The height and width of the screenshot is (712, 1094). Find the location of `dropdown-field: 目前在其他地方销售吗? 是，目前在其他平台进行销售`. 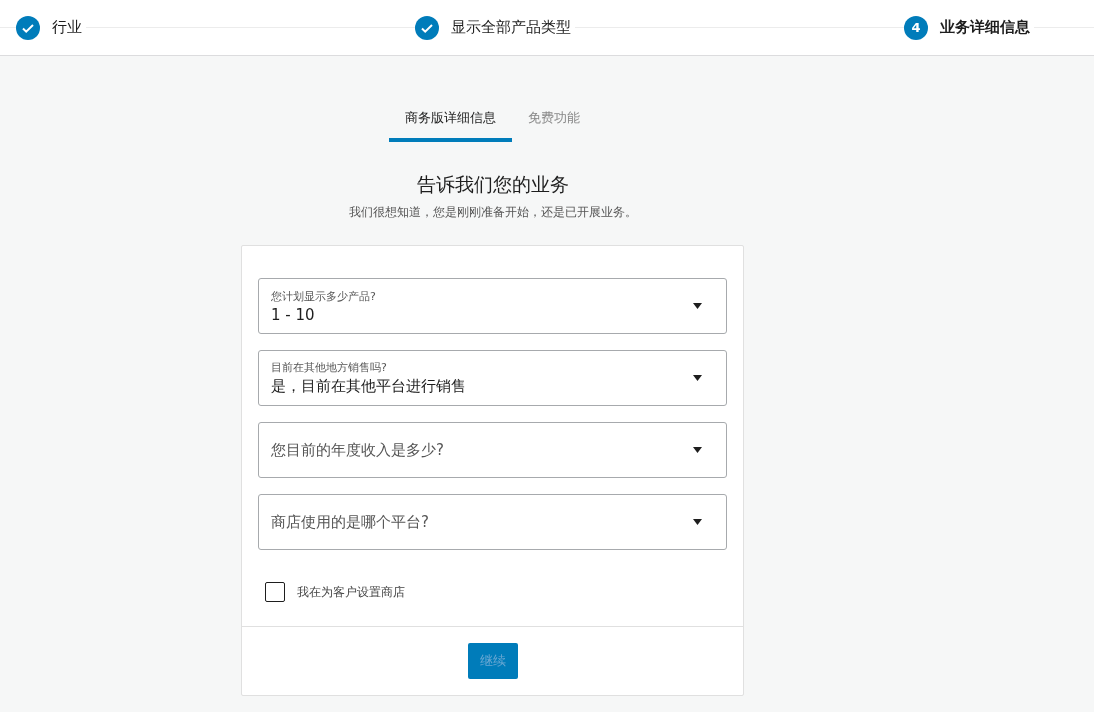

dropdown-field: 目前在其他地方销售吗? 是，目前在其他平台进行销售 is located at coordinates (492, 378).